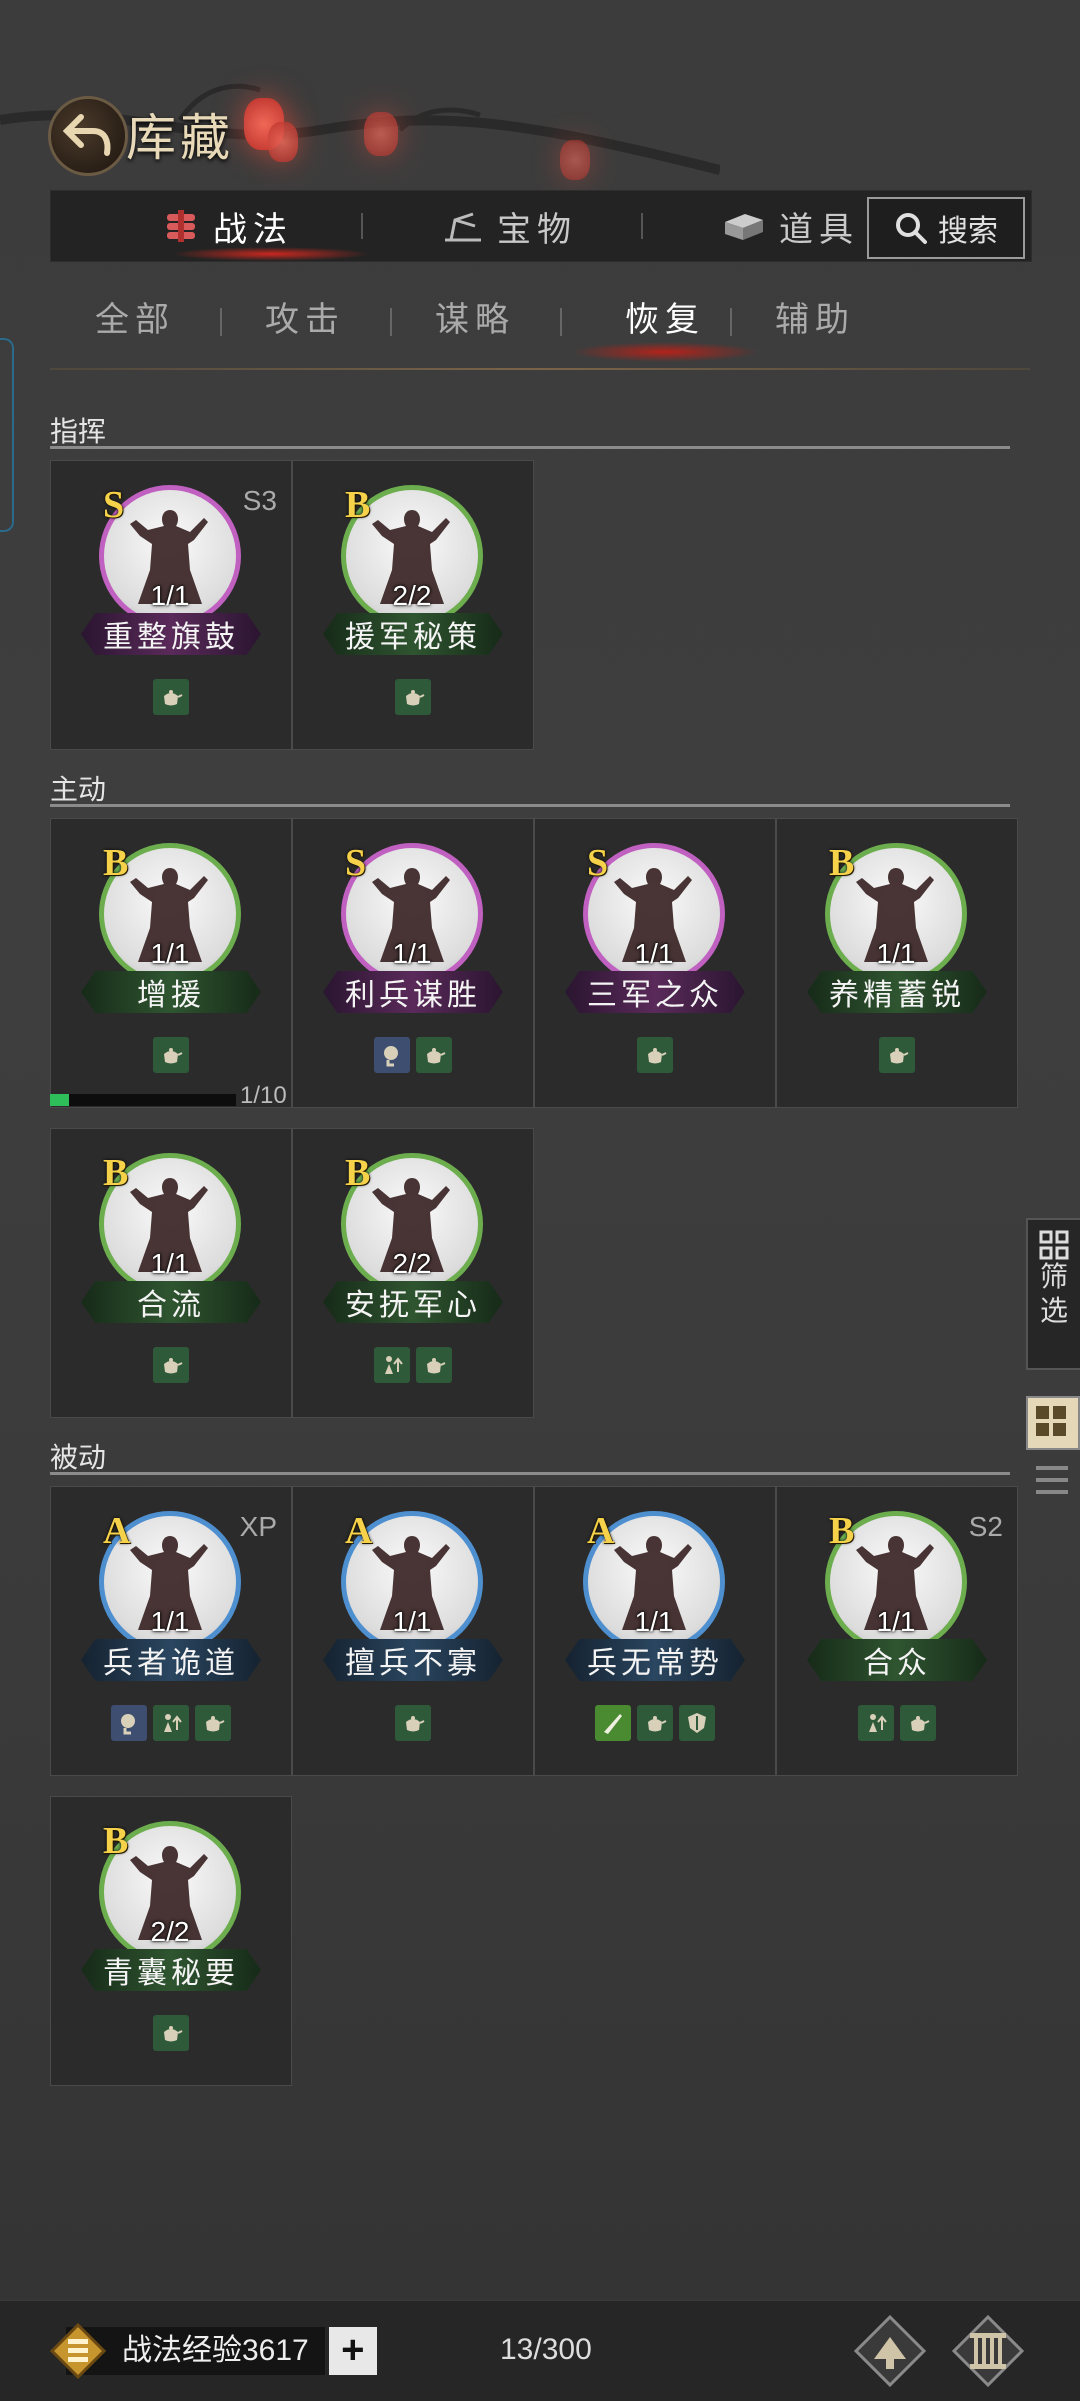 The image size is (1080, 2401). Describe the element at coordinates (143, 1100) in the screenshot. I see `progress-bar` at that location.